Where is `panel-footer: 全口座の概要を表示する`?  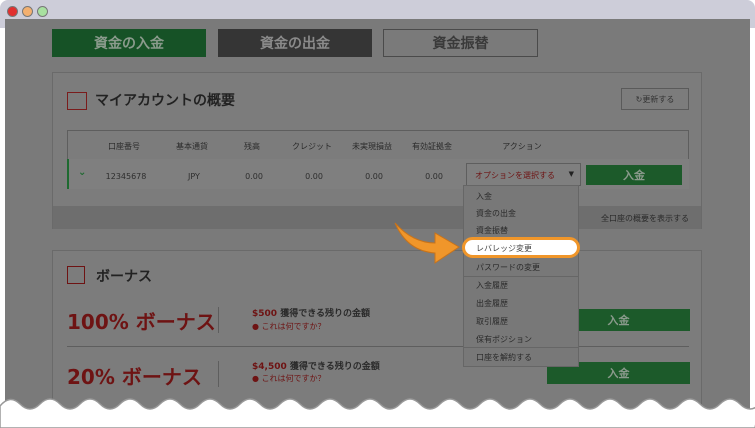 panel-footer: 全口座の概要を表示する is located at coordinates (377, 217).